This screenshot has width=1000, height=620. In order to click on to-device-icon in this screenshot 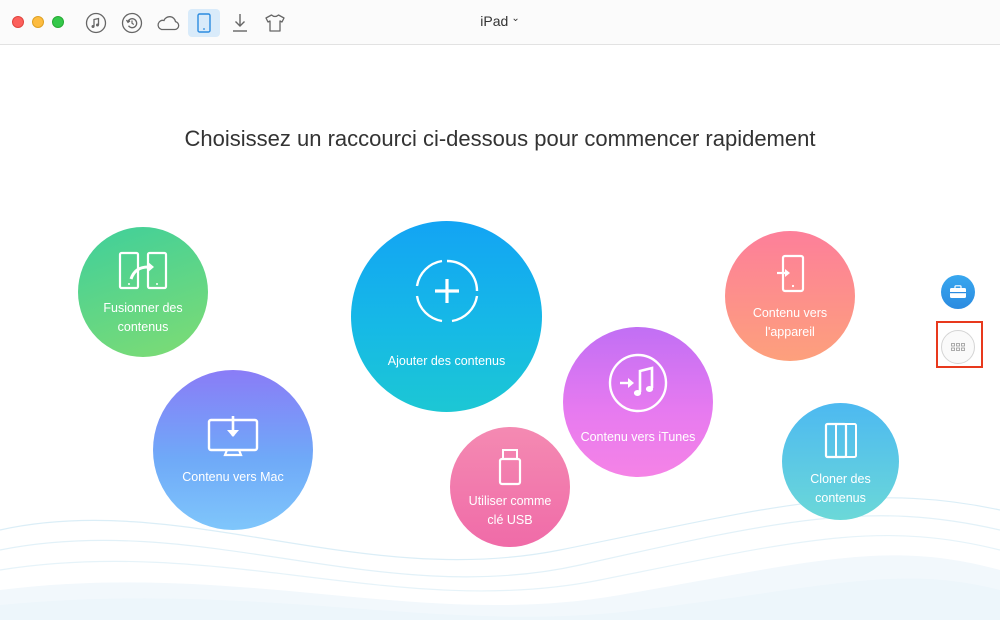, I will do `click(791, 273)`.